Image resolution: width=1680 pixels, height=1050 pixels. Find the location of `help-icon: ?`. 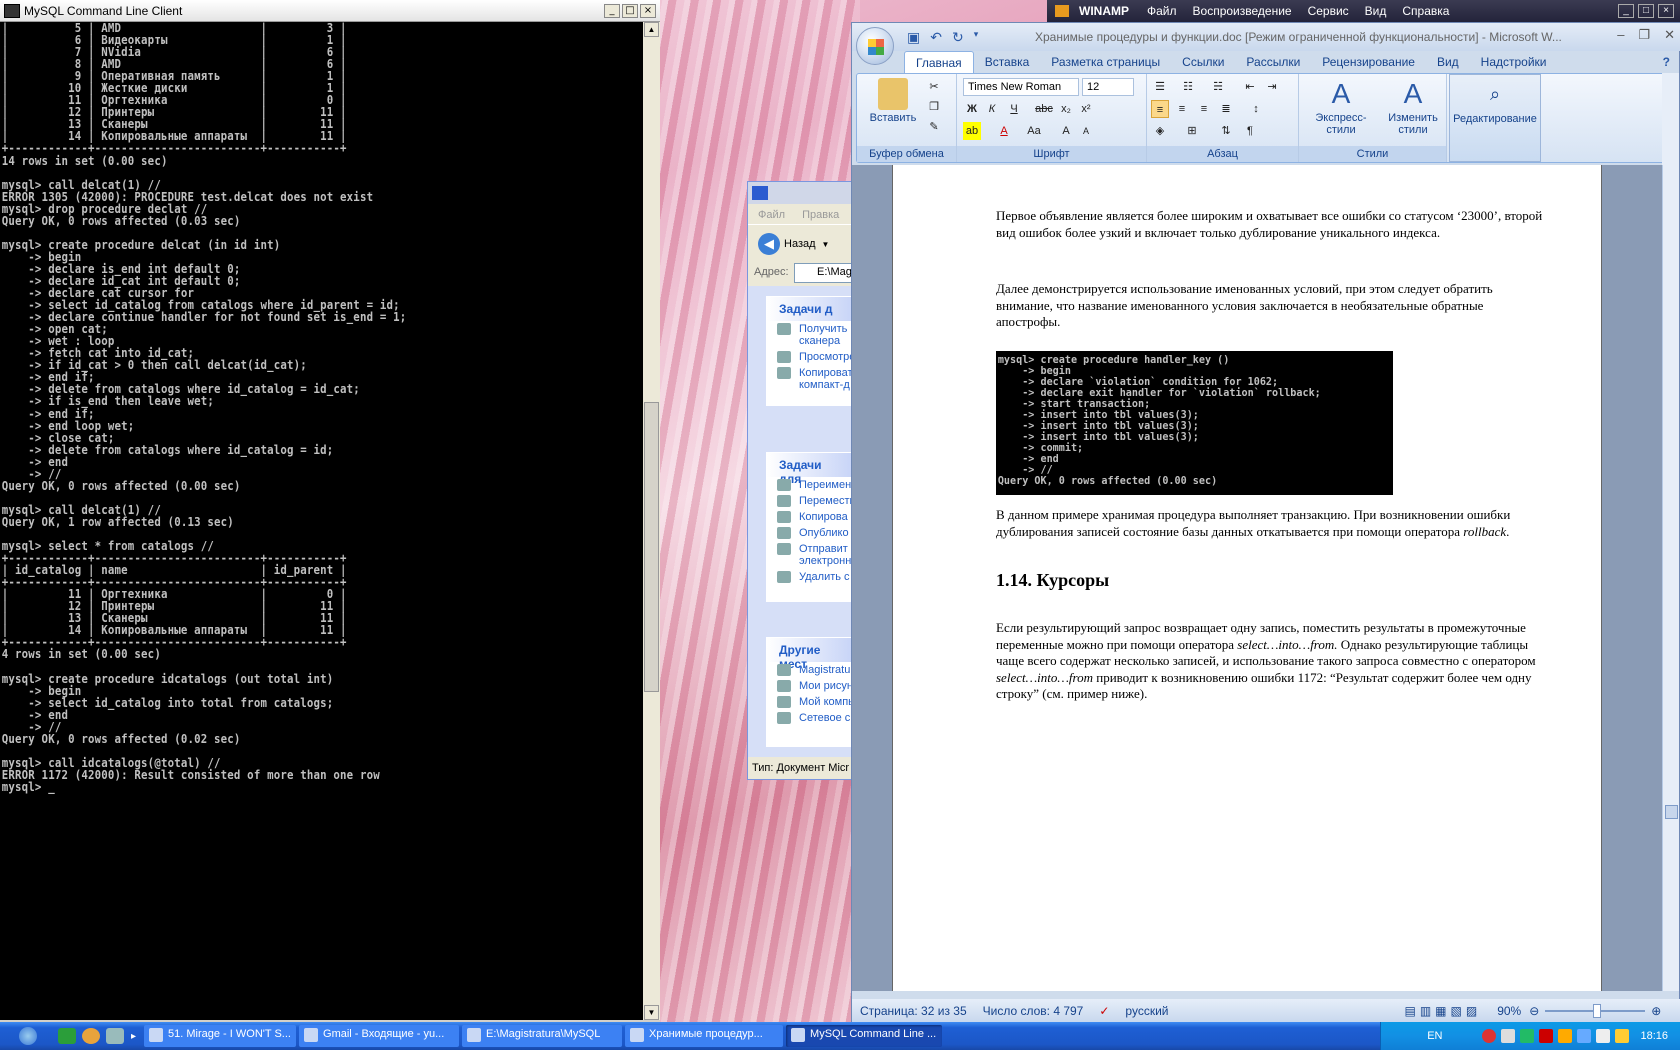

help-icon: ? is located at coordinates (1666, 62).